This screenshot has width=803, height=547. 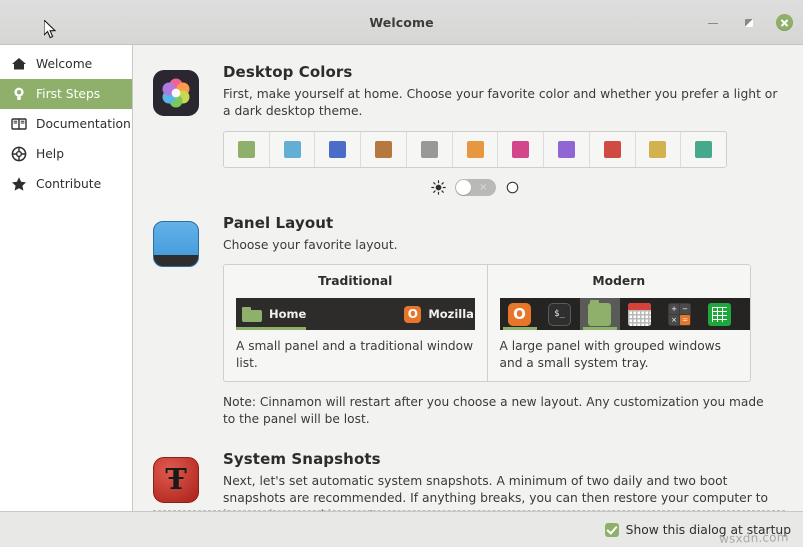 I want to click on calculator-icon: + − × =, so click(x=679, y=314).